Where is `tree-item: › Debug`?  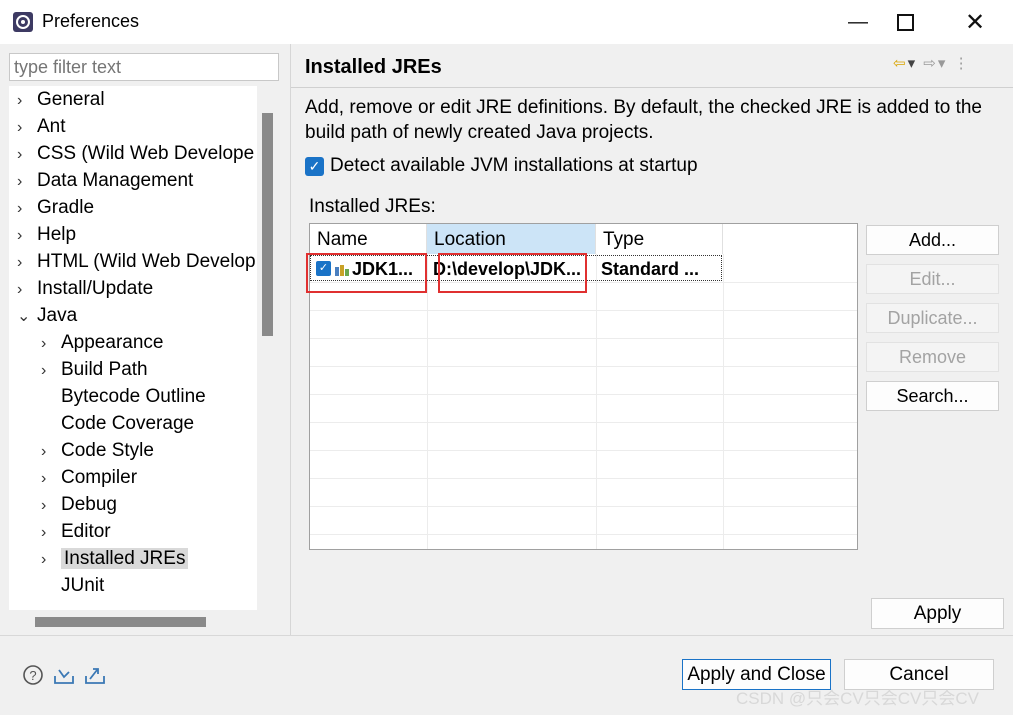
tree-item: › Debug is located at coordinates (79, 504).